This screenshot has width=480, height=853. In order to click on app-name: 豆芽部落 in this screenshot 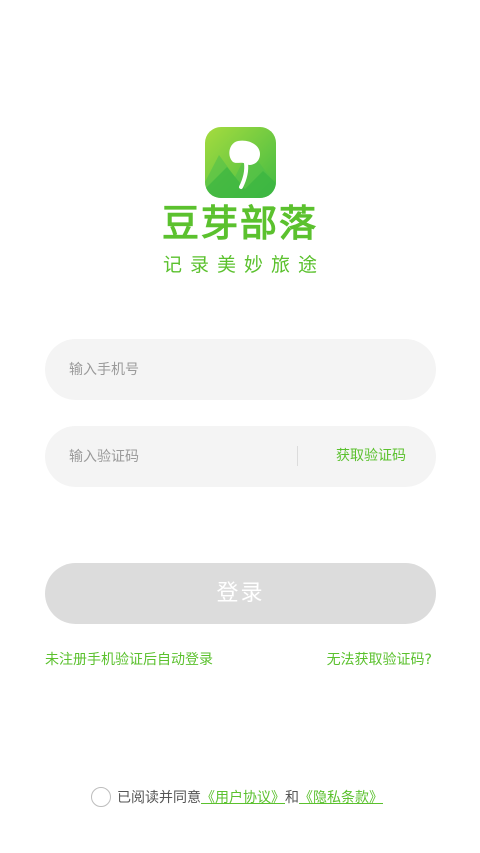, I will do `click(240, 223)`.